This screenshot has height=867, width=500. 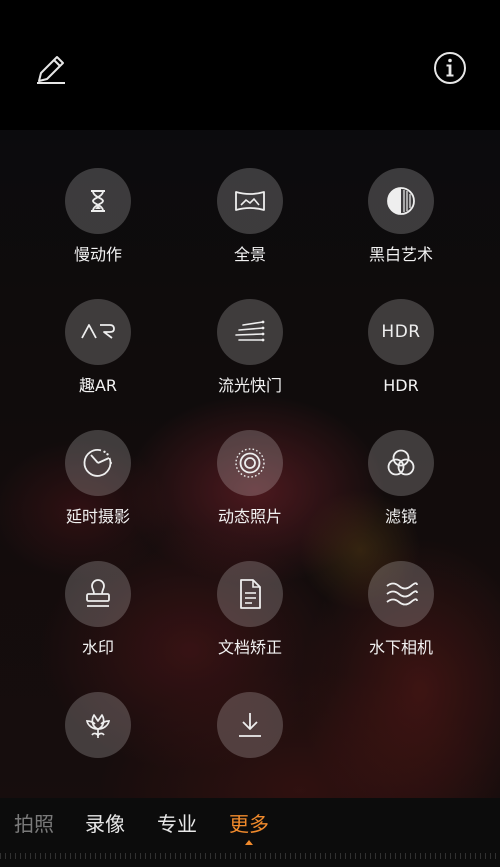 I want to click on moving-picture-icon, so click(x=250, y=463).